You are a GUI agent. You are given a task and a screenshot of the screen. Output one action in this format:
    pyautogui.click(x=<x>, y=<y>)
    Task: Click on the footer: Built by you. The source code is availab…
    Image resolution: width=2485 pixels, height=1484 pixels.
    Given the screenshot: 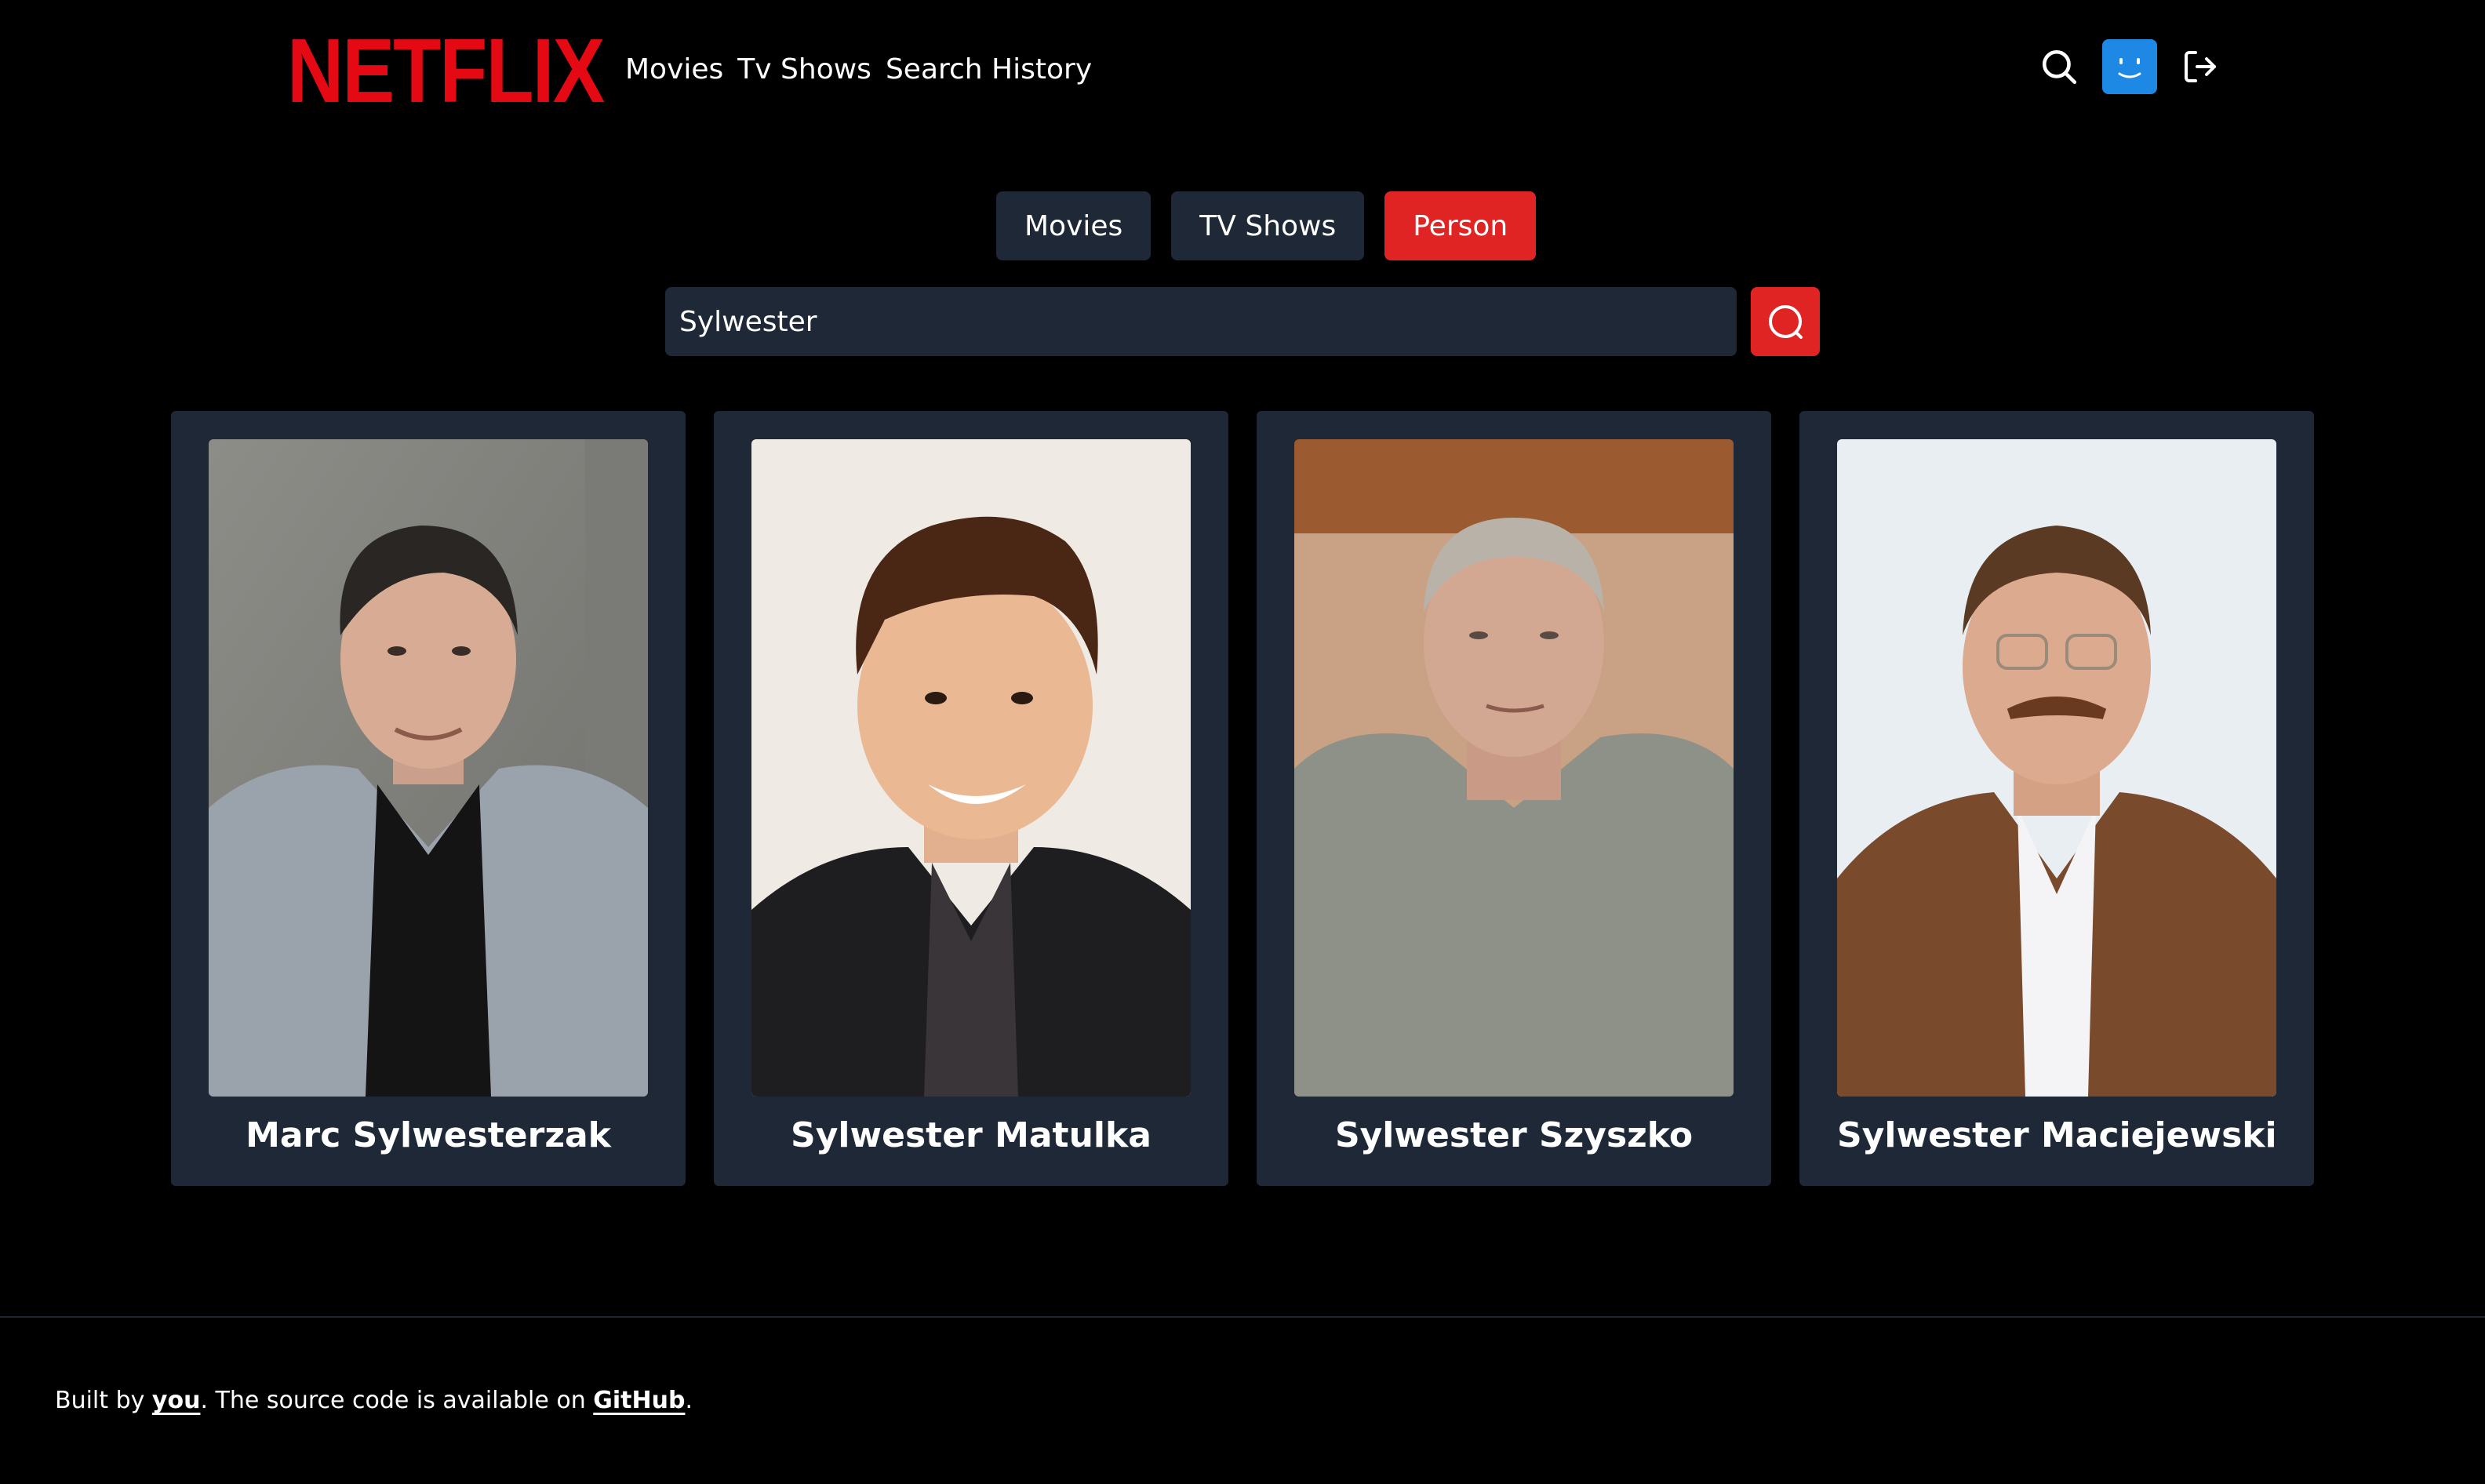 What is the action you would take?
    pyautogui.click(x=374, y=1401)
    